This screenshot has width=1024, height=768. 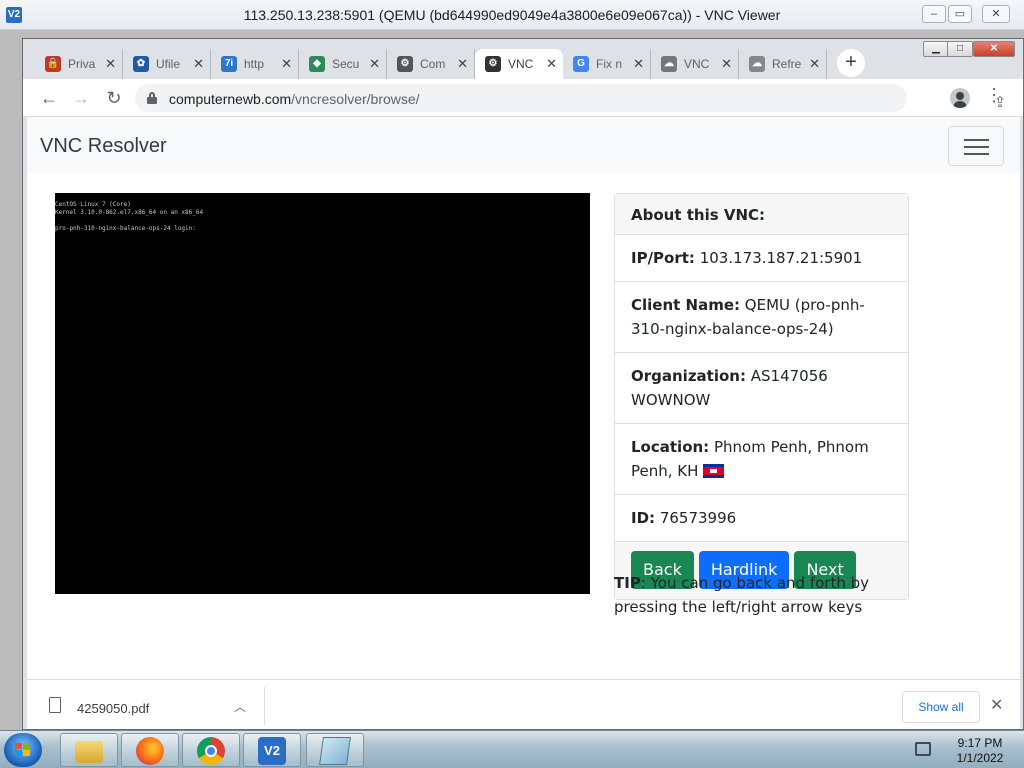 What do you see at coordinates (581, 64) in the screenshot?
I see `google-icon: G` at bounding box center [581, 64].